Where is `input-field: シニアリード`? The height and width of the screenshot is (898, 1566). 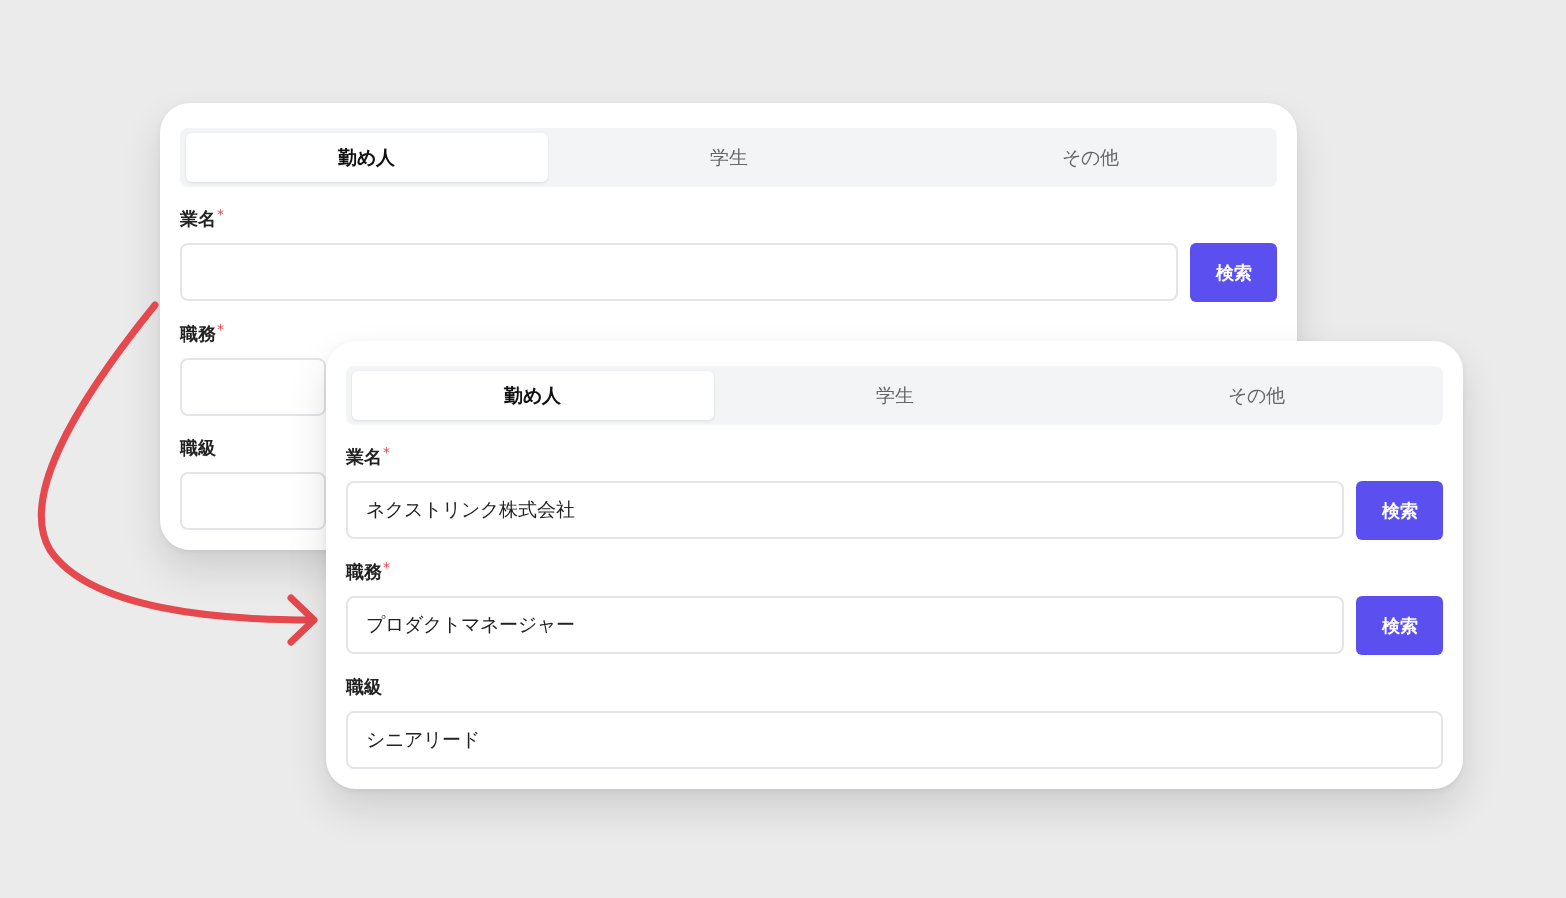
input-field: シニアリード is located at coordinates (894, 740).